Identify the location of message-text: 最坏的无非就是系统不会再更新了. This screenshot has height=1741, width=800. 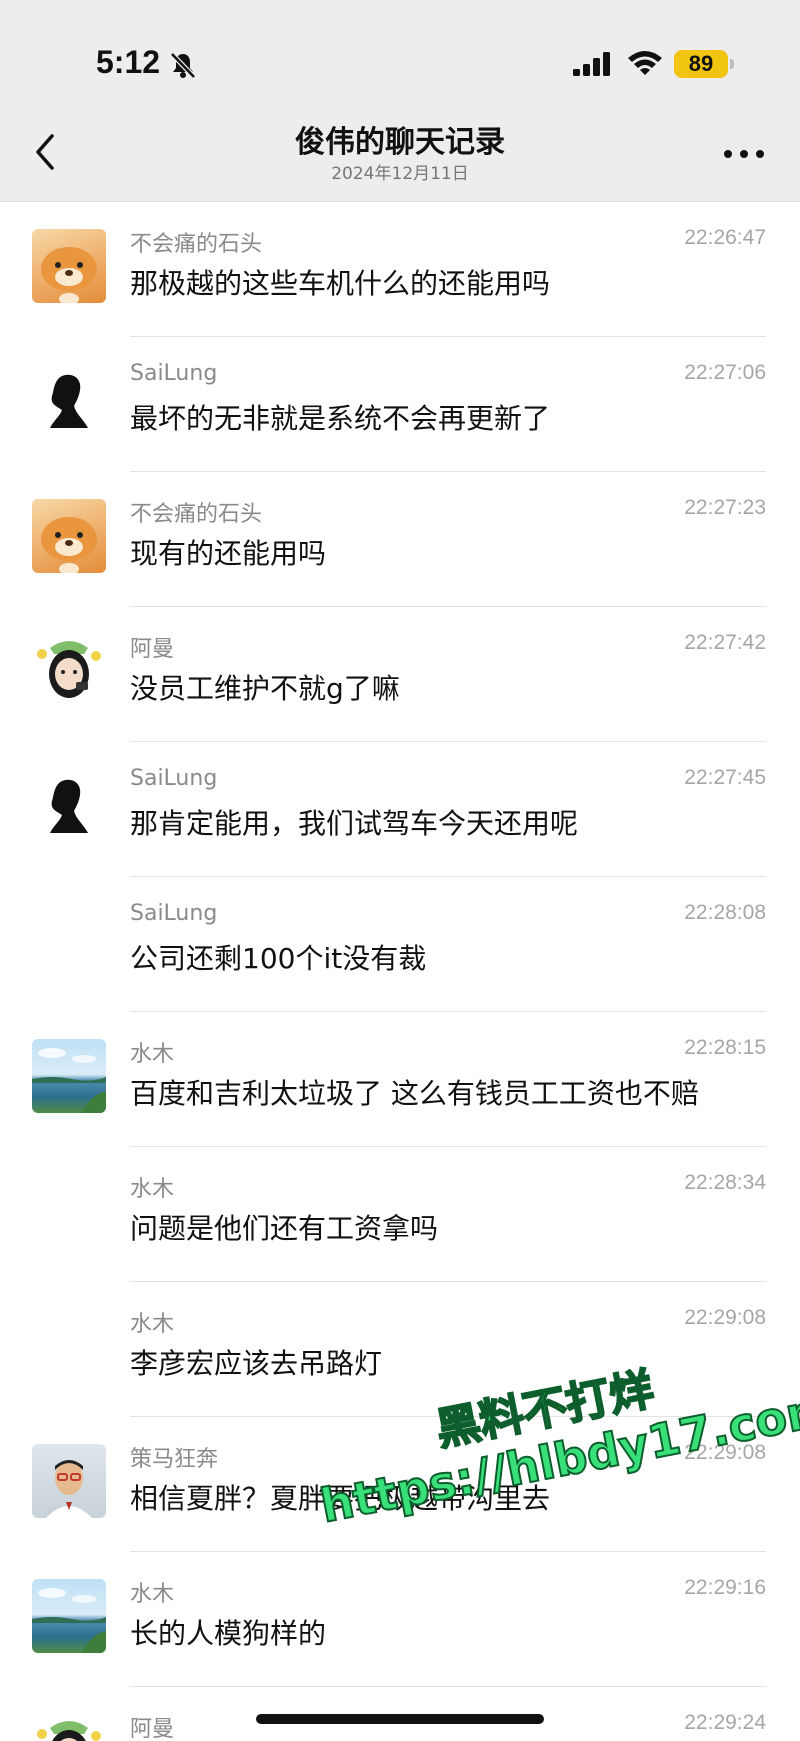
(340, 417).